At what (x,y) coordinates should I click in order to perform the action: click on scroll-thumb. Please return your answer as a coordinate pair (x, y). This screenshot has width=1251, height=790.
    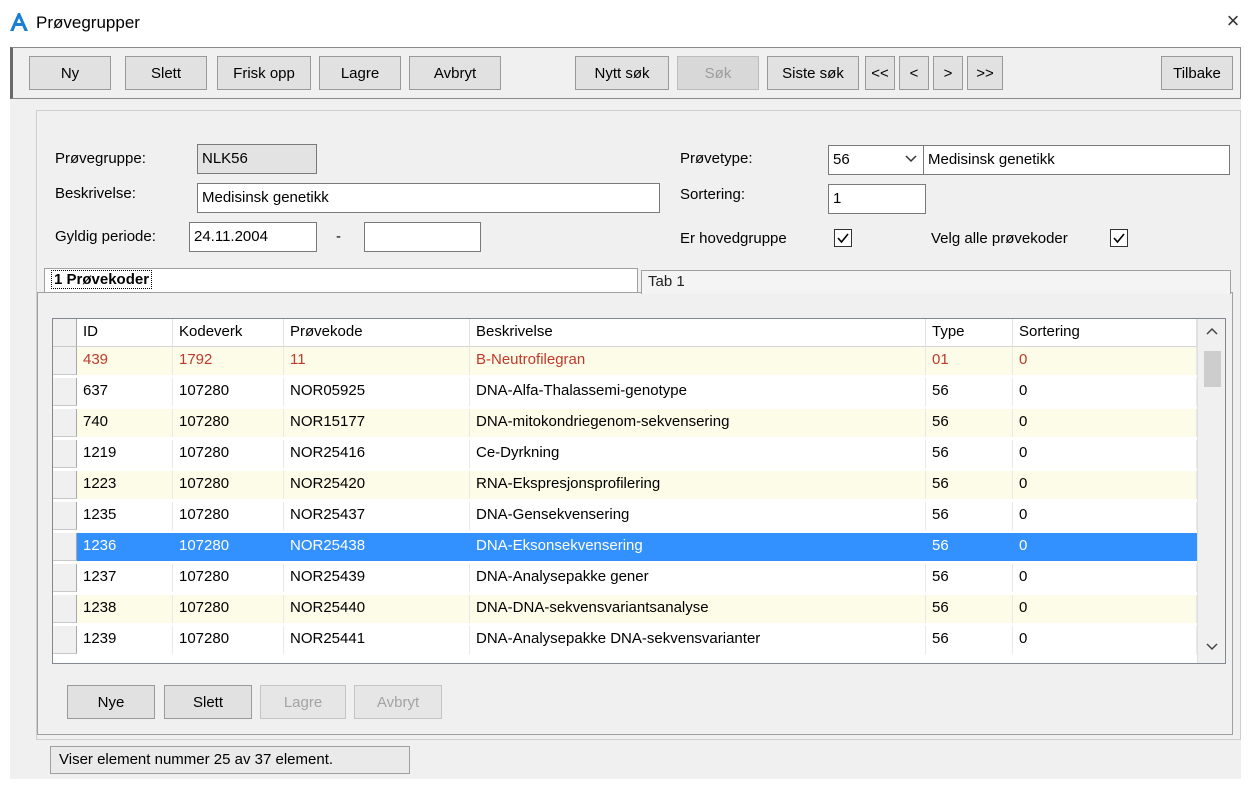
    Looking at the image, I should click on (1212, 369).